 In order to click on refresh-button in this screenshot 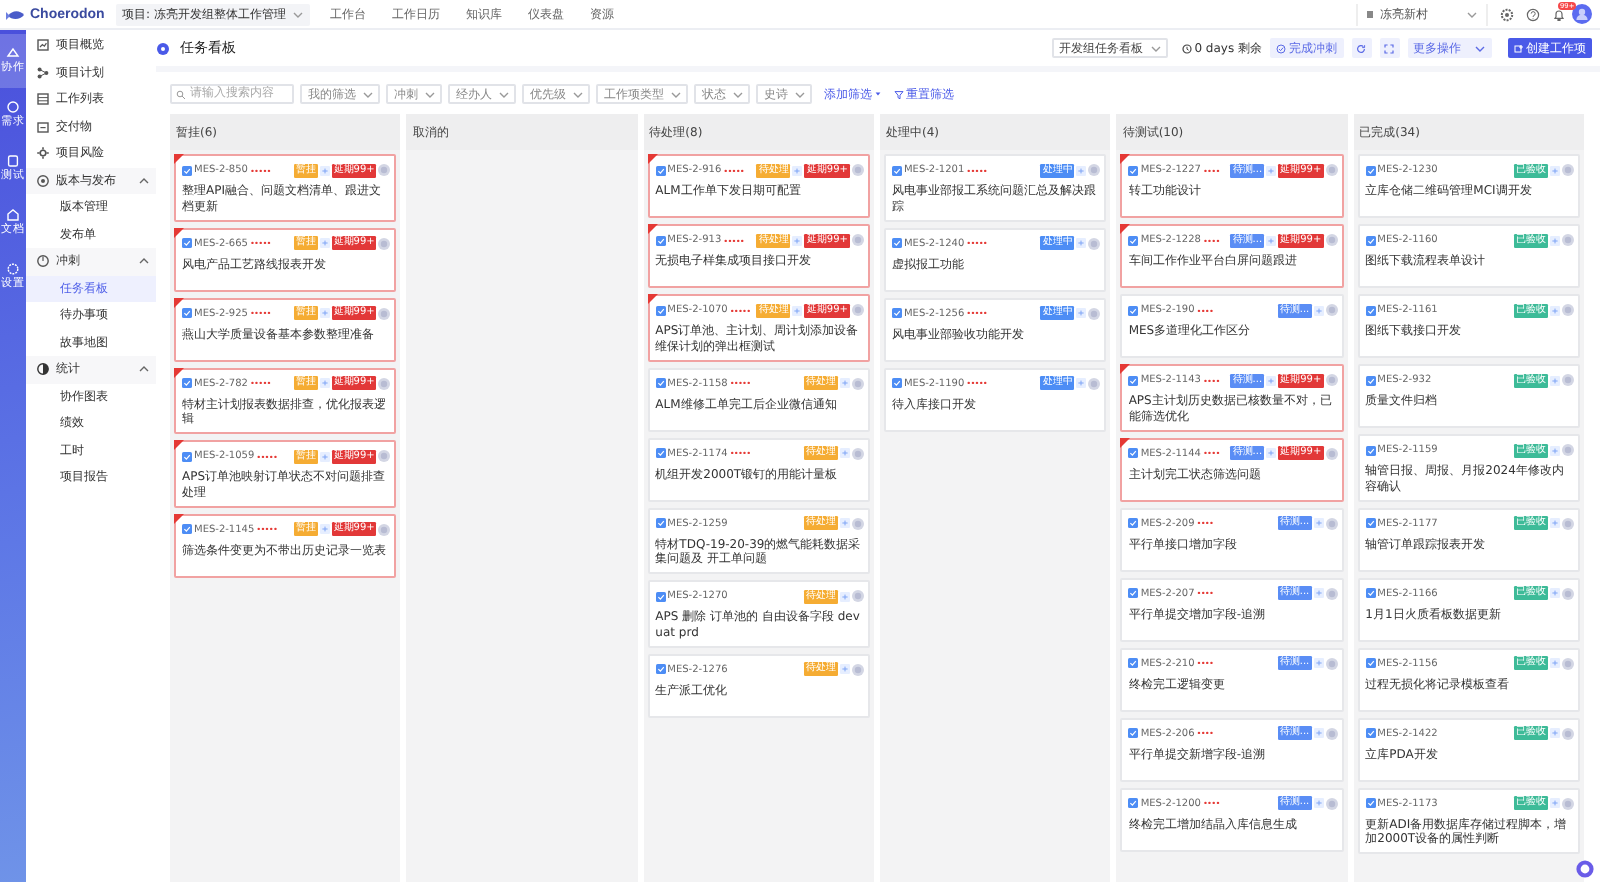, I will do `click(1361, 48)`.